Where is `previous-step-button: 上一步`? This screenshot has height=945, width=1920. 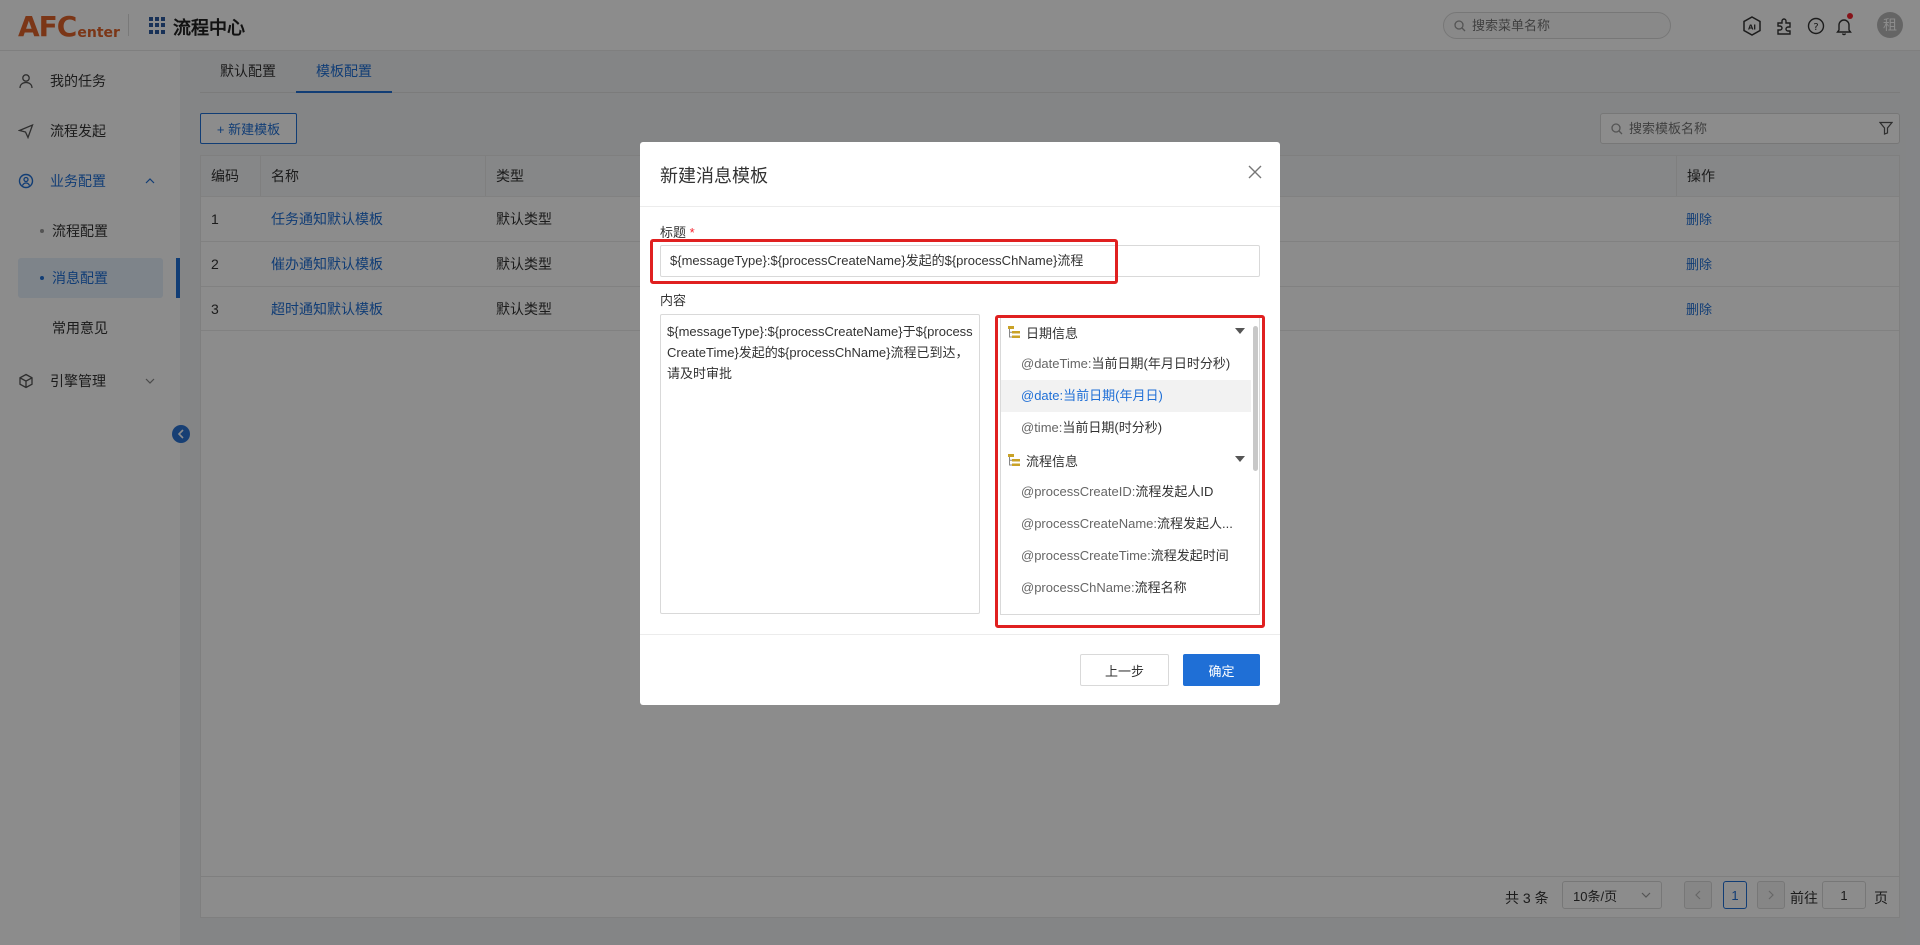 previous-step-button: 上一步 is located at coordinates (1124, 670).